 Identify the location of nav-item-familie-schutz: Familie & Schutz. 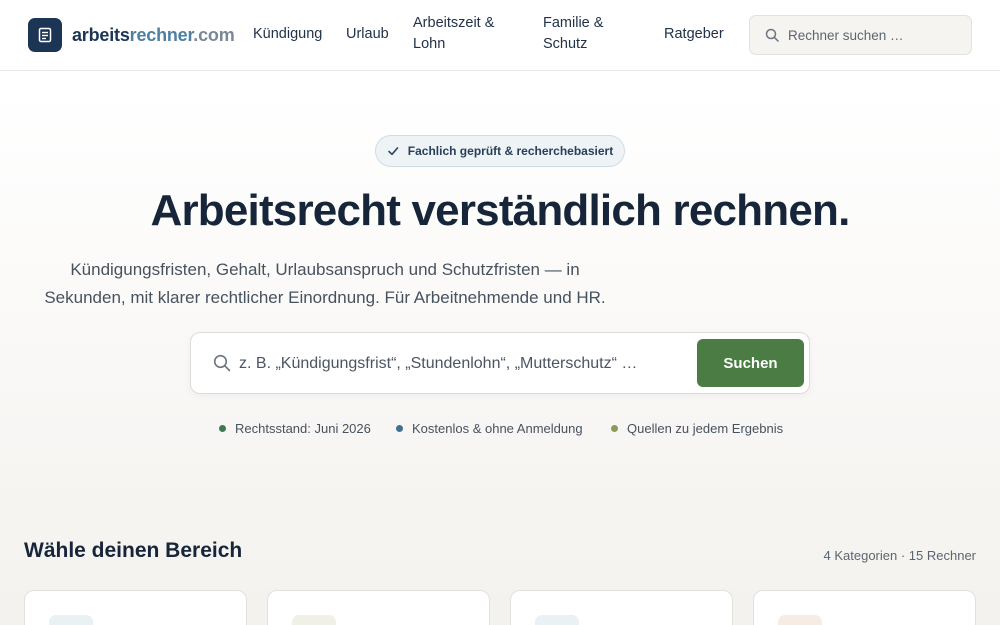
(573, 34).